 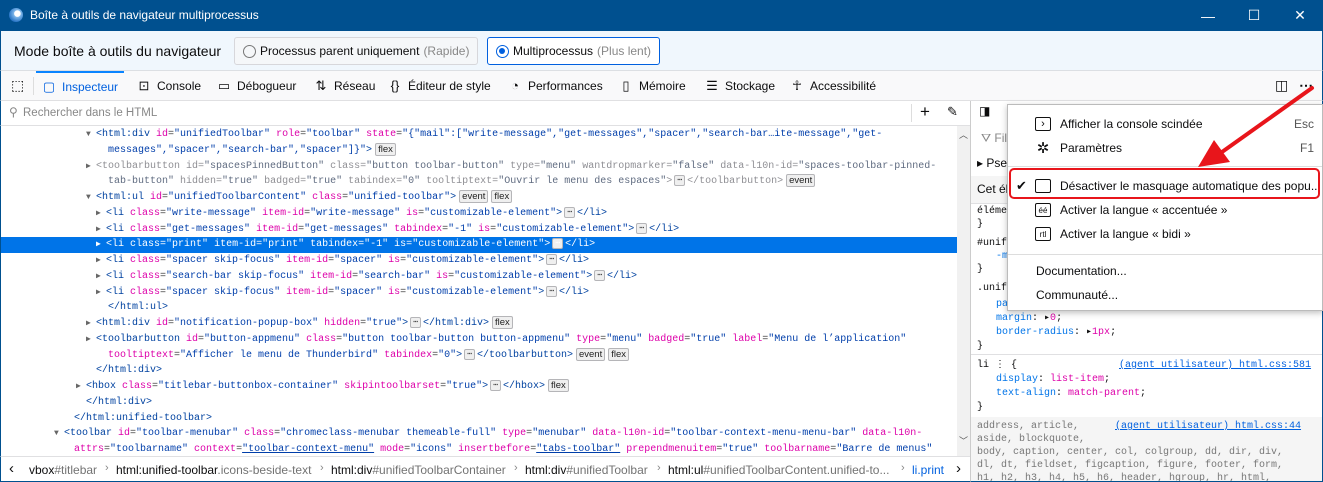 I want to click on rule-source-link: (agent utilisateur) html.css:581, so click(x=1215, y=365).